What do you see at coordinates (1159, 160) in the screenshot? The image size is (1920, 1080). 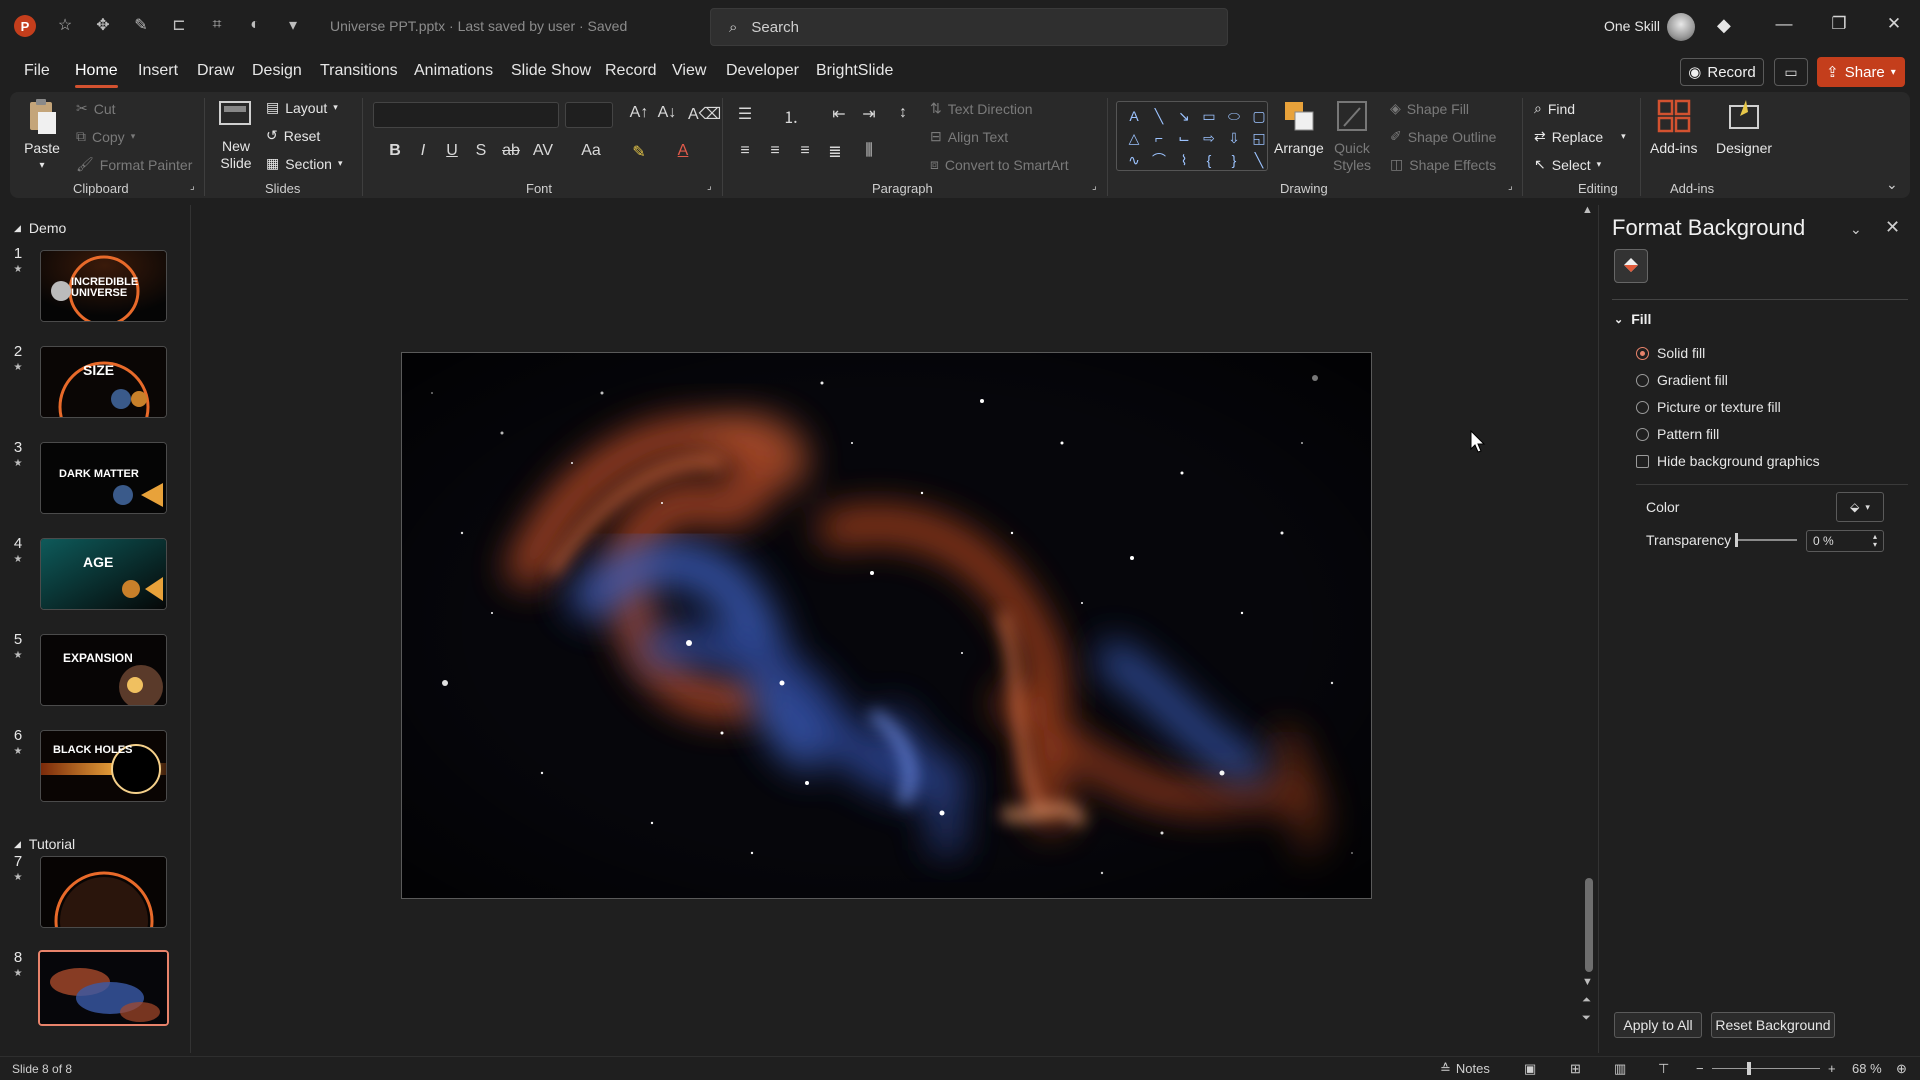 I see `arc-shape-icon: ⌒` at bounding box center [1159, 160].